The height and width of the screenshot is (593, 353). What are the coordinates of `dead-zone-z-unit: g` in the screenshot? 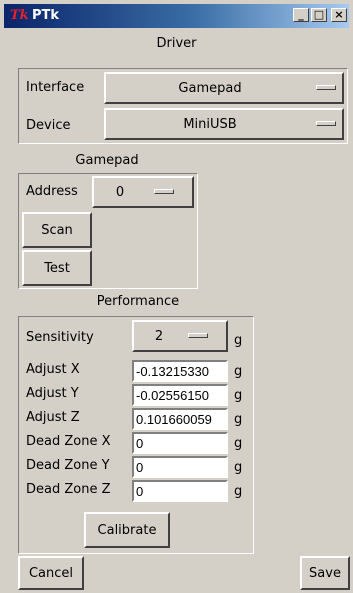 It's located at (238, 491).